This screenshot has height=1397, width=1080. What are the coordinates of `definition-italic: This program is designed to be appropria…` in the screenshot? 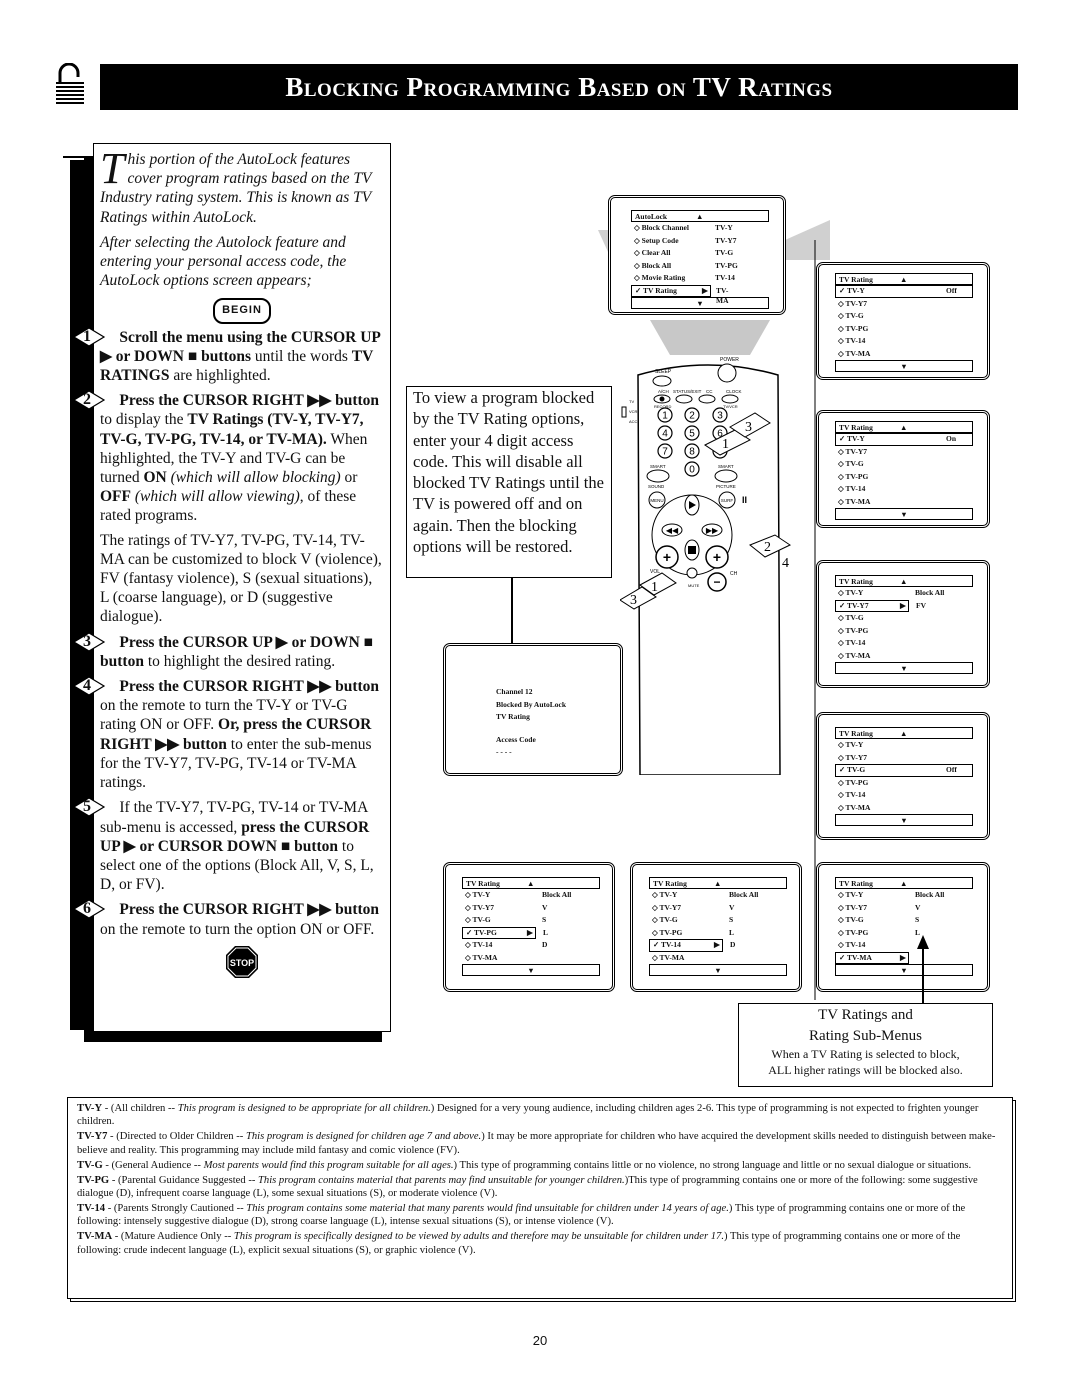 It's located at (304, 1108).